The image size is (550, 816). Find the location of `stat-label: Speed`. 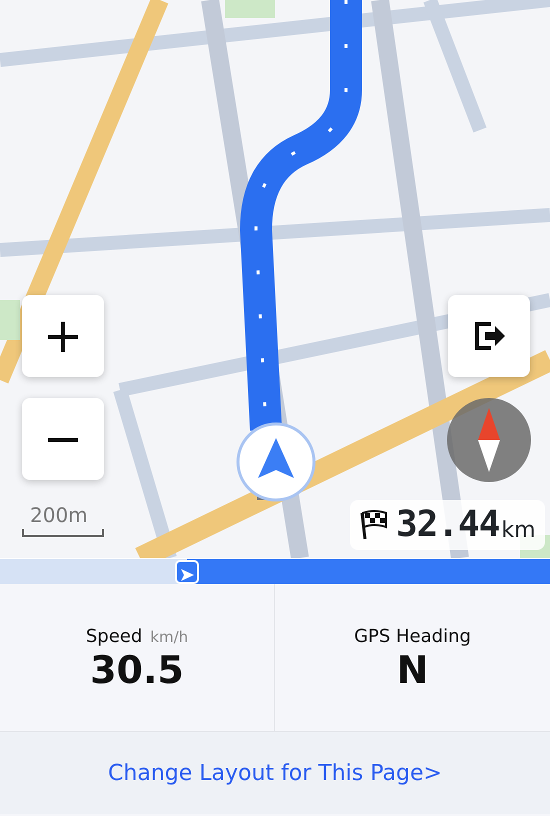

stat-label: Speed is located at coordinates (114, 637).